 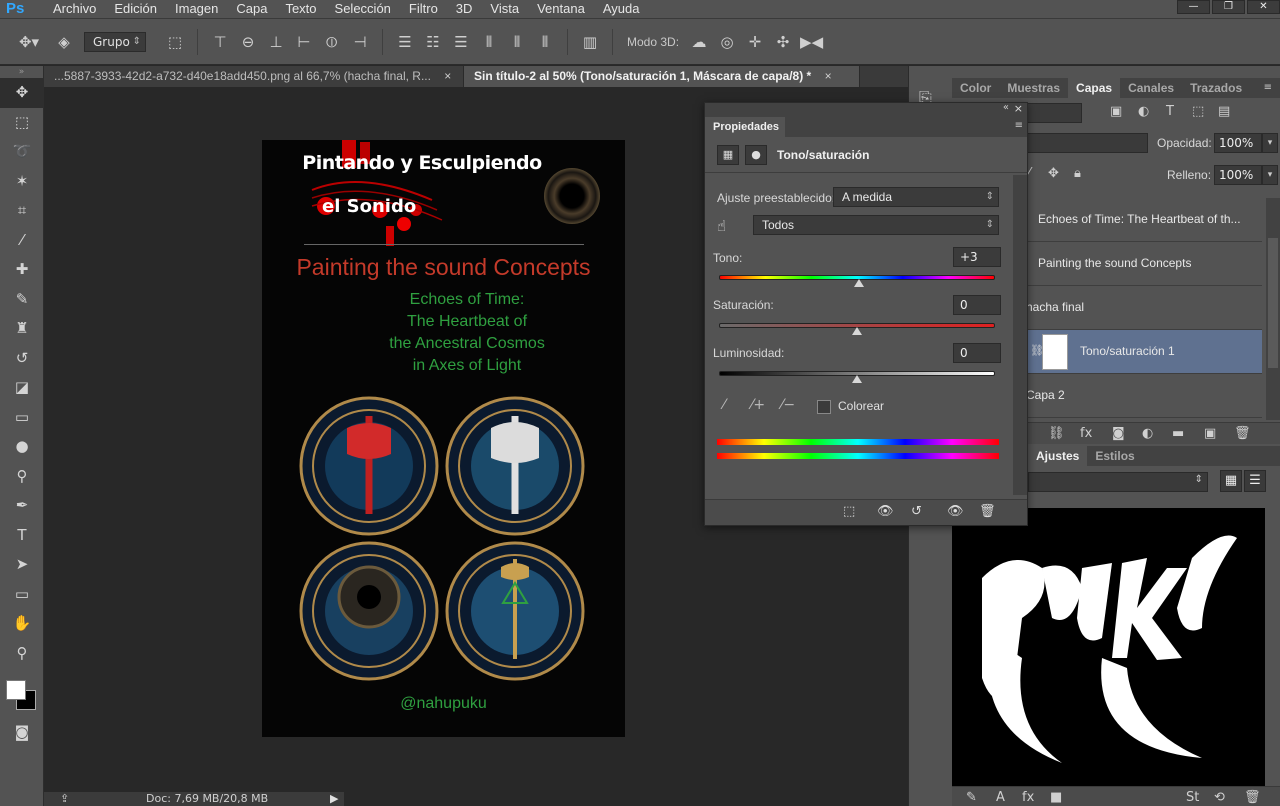 I want to click on lock-position-icon: ✥, so click(x=1053, y=173).